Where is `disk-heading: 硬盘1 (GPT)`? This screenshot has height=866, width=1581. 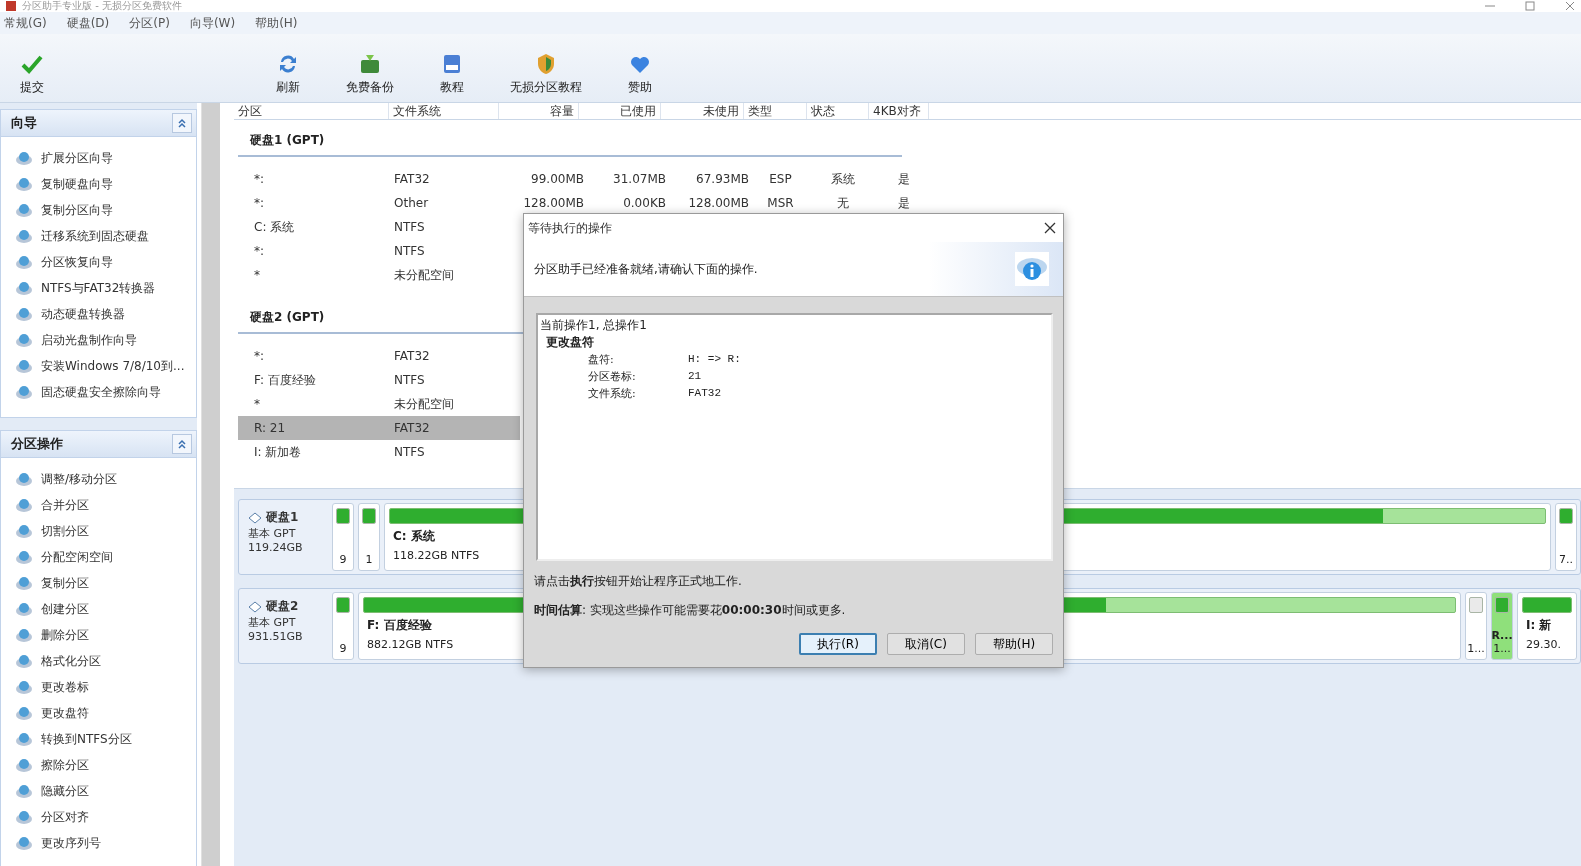
disk-heading: 硬盘1 (GPT) is located at coordinates (570, 140).